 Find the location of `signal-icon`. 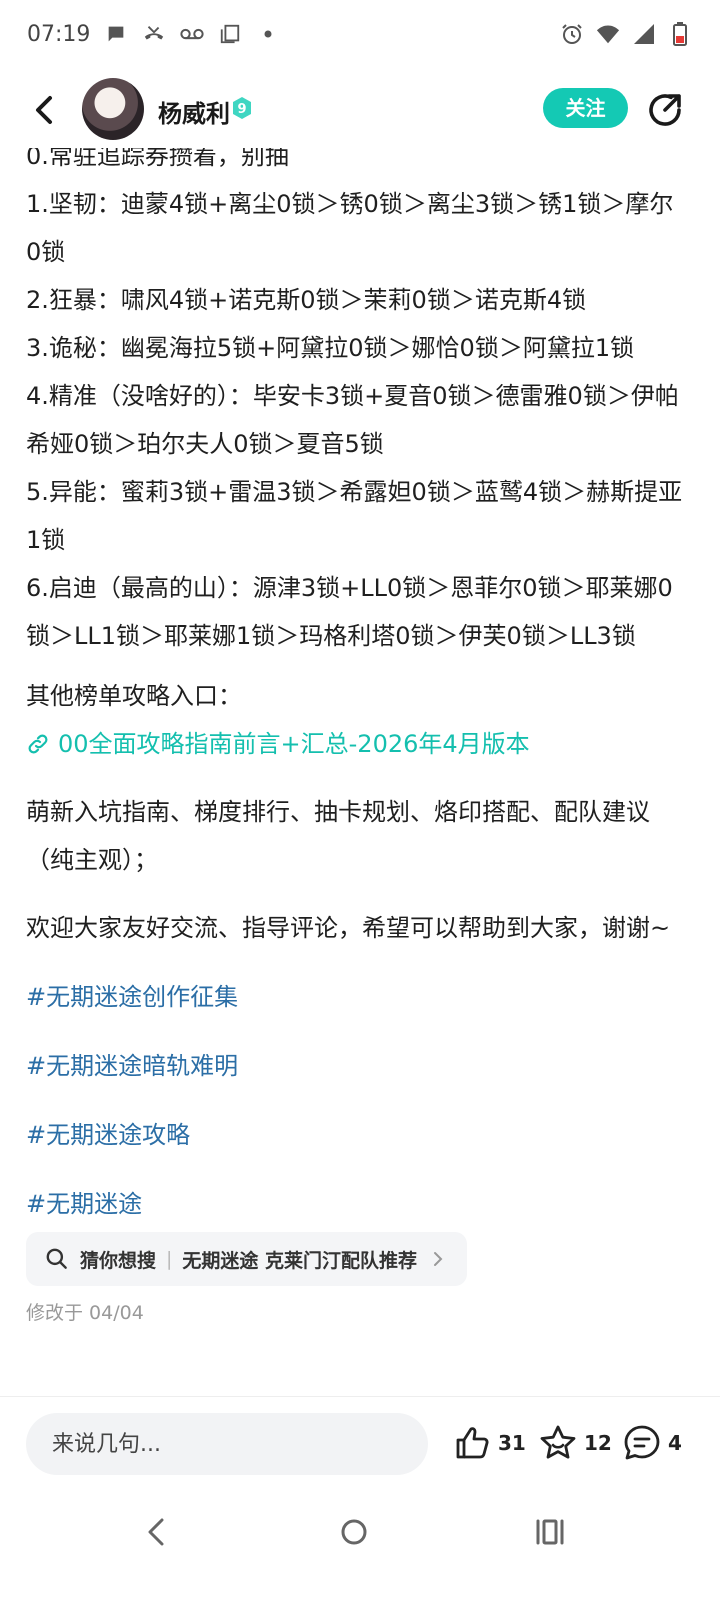

signal-icon is located at coordinates (644, 34).